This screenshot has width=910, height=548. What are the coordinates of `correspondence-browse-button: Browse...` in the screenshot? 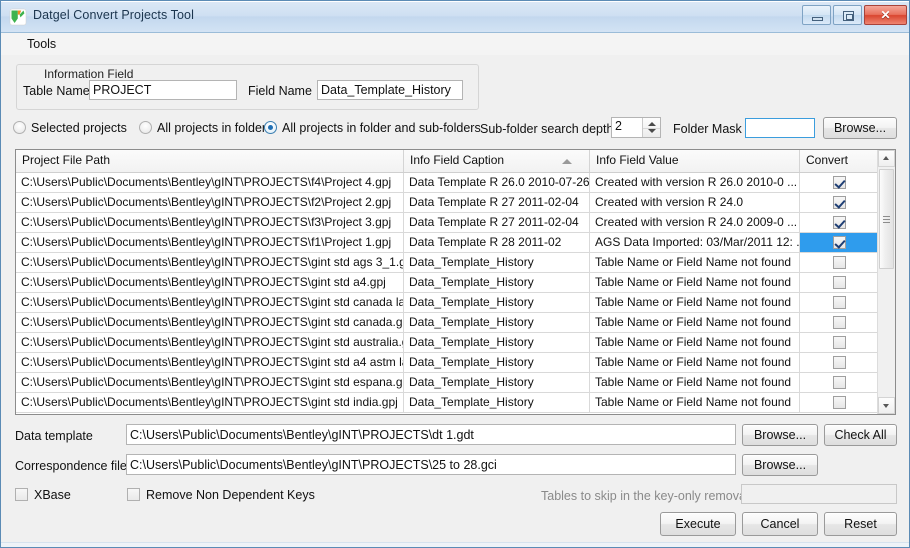 It's located at (780, 465).